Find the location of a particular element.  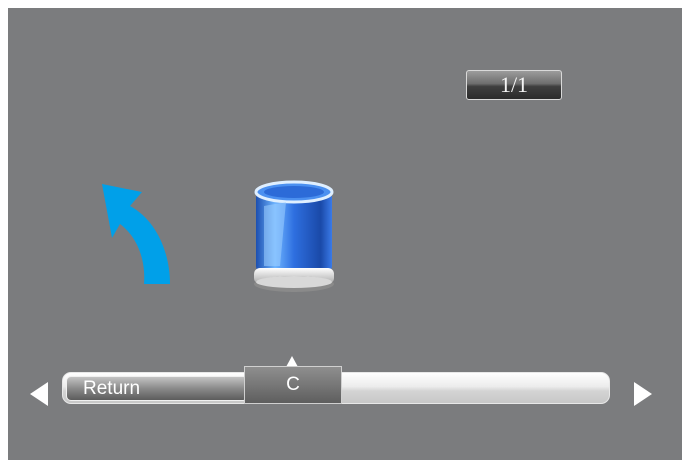

nav-item-drive-c: C is located at coordinates (293, 385).